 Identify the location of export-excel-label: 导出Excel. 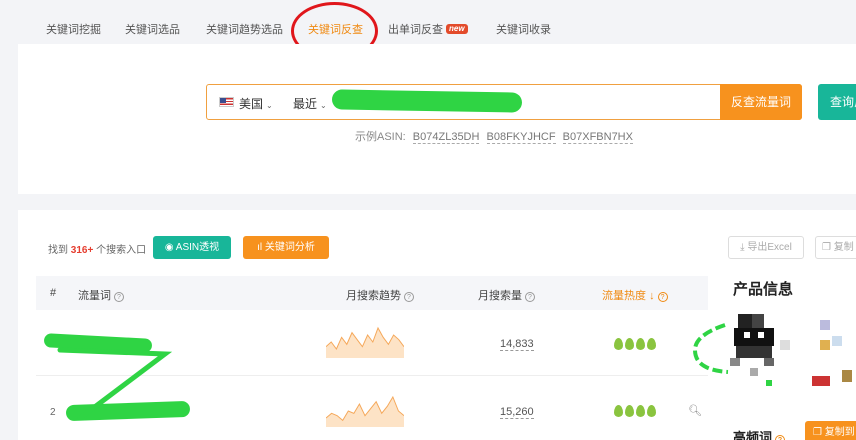
(769, 247).